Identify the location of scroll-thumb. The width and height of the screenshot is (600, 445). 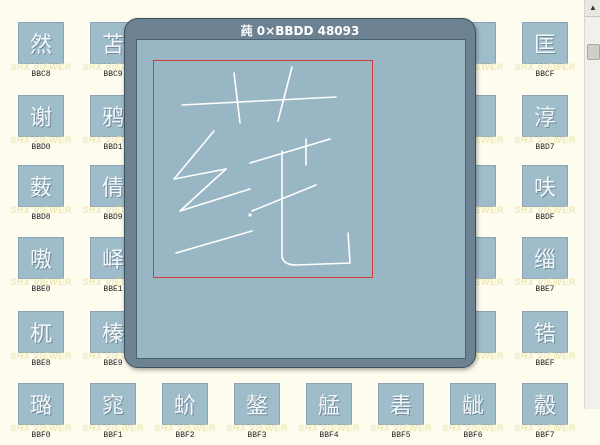
(593, 52).